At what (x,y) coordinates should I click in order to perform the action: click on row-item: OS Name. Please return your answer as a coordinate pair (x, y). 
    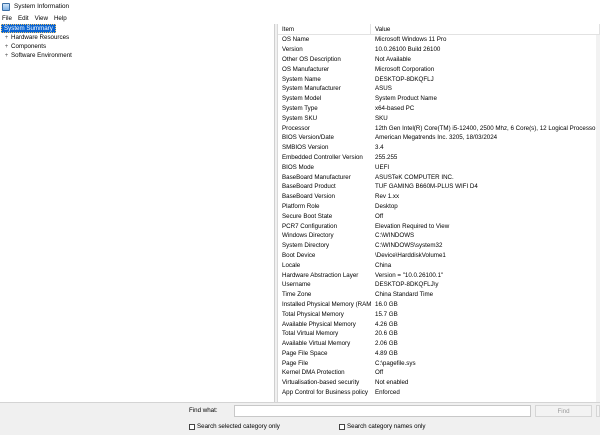
    Looking at the image, I should click on (296, 40).